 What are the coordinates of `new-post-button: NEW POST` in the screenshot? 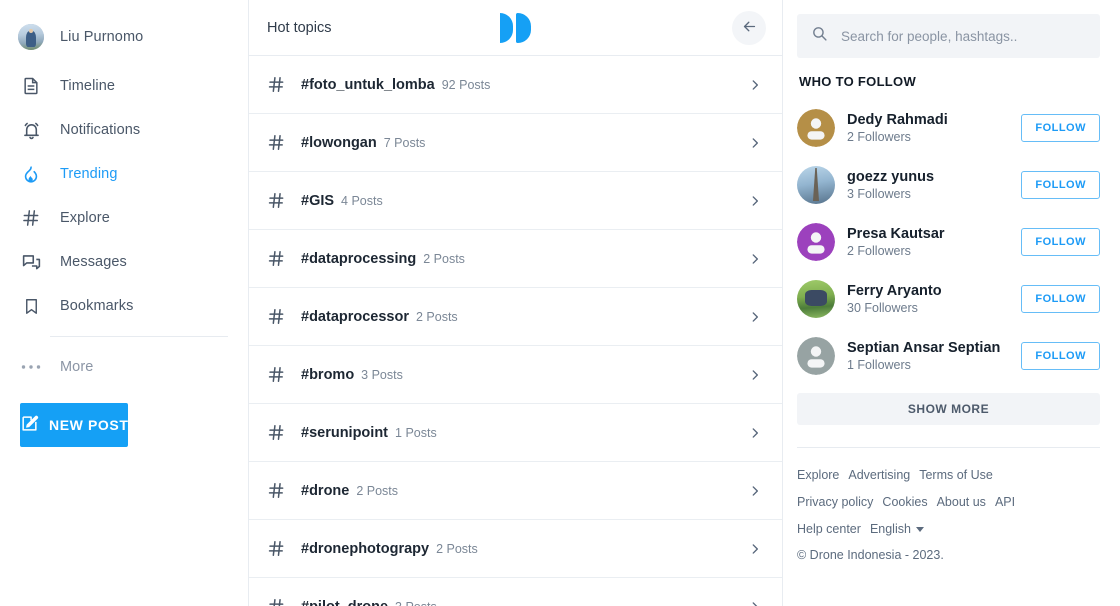 It's located at (74, 425).